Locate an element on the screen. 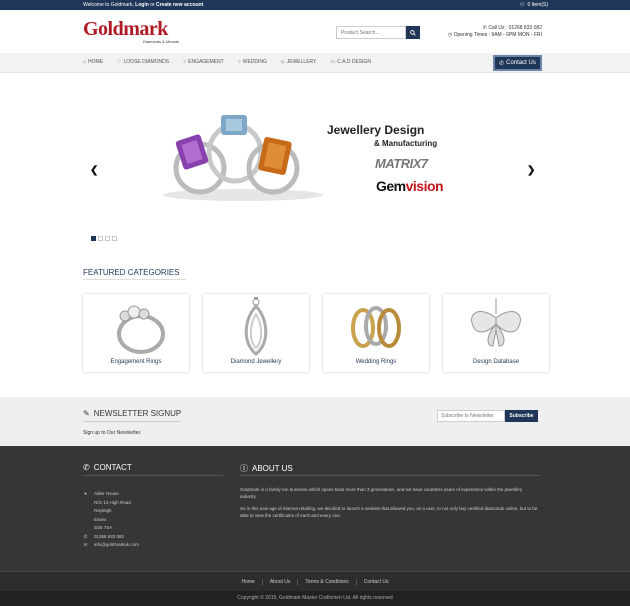 Image resolution: width=630 pixels, height=606 pixels. wedding-rings-image is located at coordinates (376, 327).